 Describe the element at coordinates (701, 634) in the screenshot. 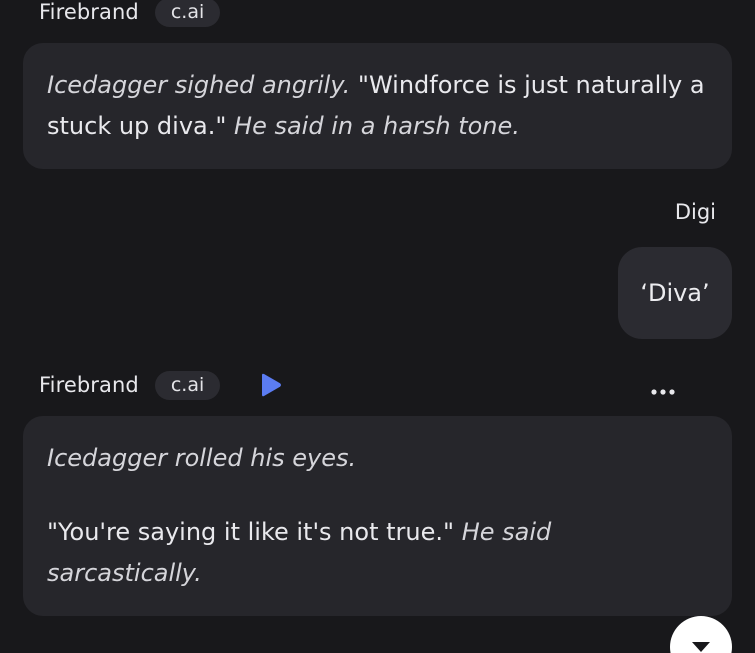

I see `scroll-to-bottom-button` at that location.